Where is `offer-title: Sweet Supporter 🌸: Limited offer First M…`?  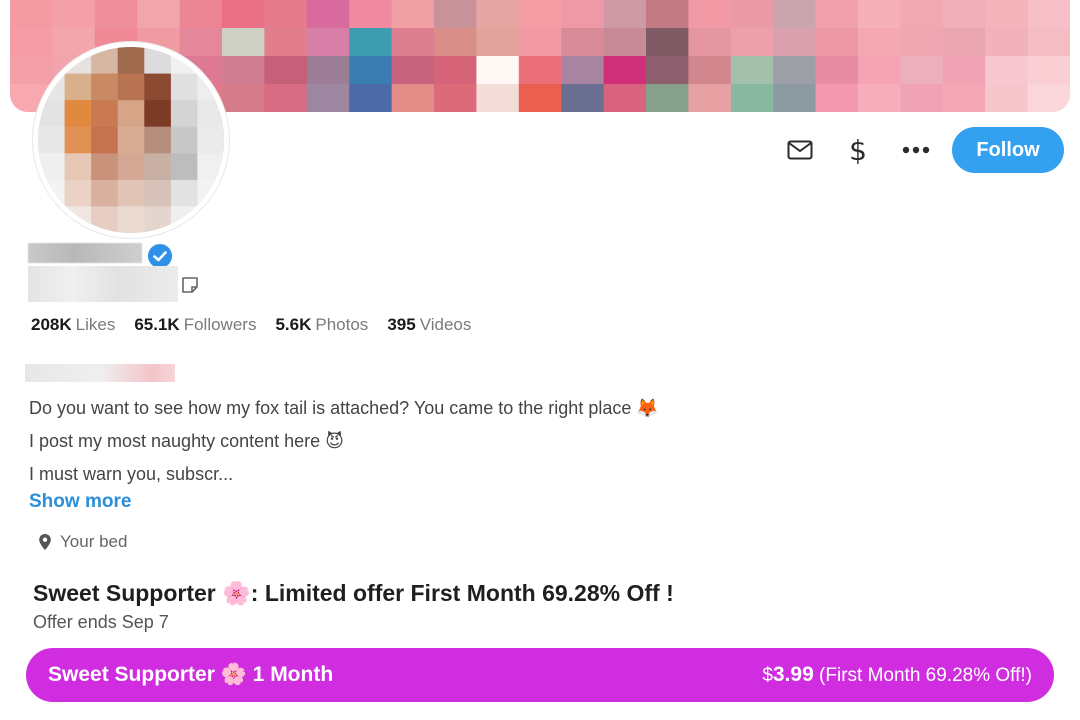 offer-title: Sweet Supporter 🌸: Limited offer First M… is located at coordinates (353, 593).